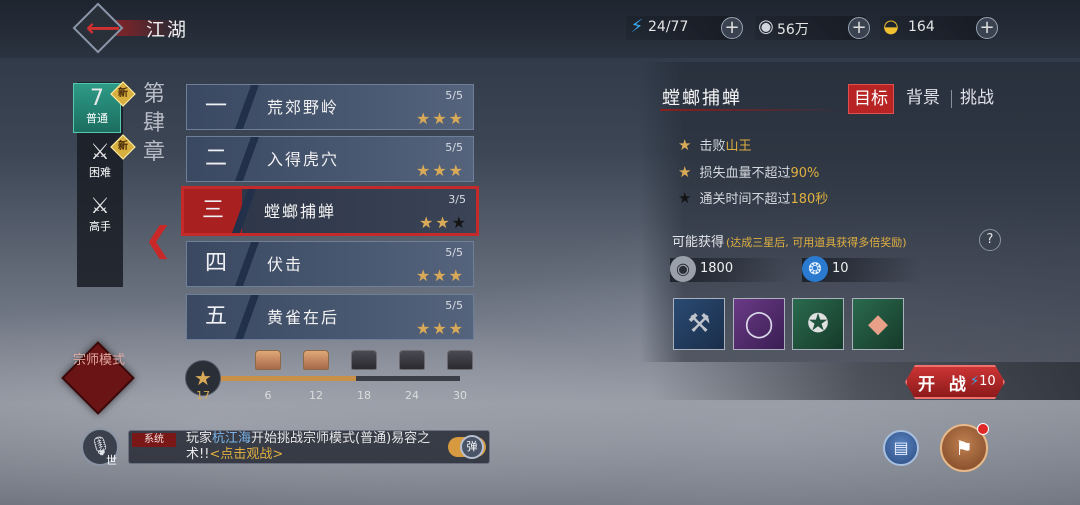 This screenshot has width=1080, height=505. Describe the element at coordinates (153, 123) in the screenshot. I see `chapter-label: 第肆章` at that location.